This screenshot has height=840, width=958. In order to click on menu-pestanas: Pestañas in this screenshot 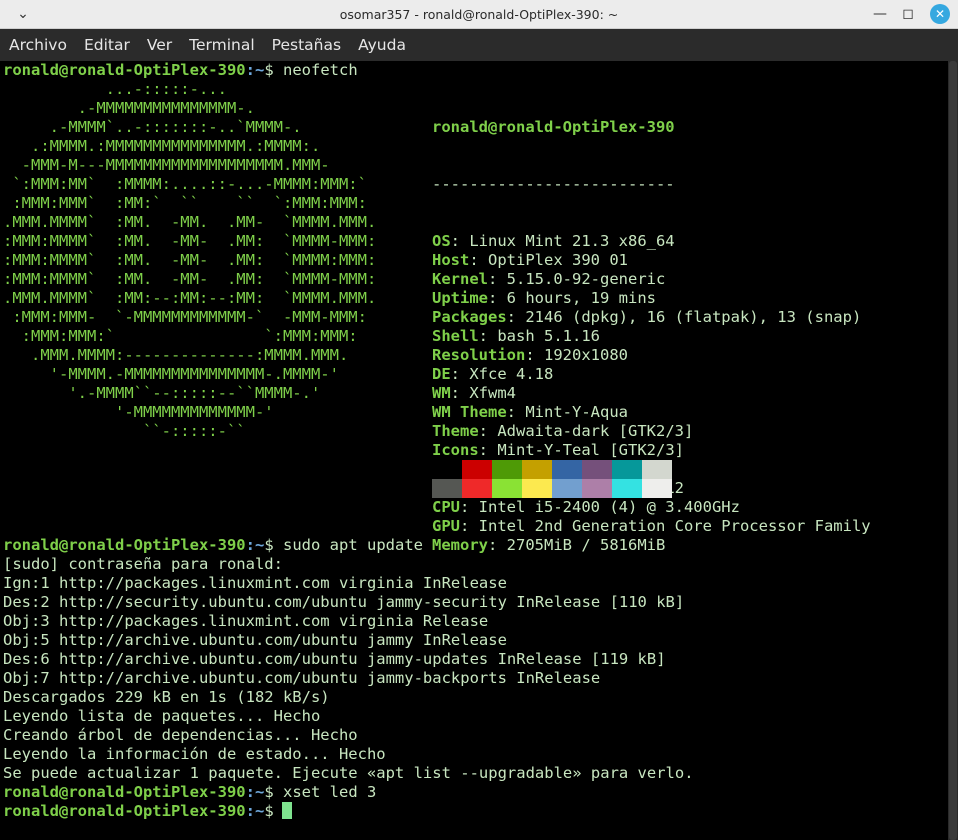, I will do `click(306, 45)`.